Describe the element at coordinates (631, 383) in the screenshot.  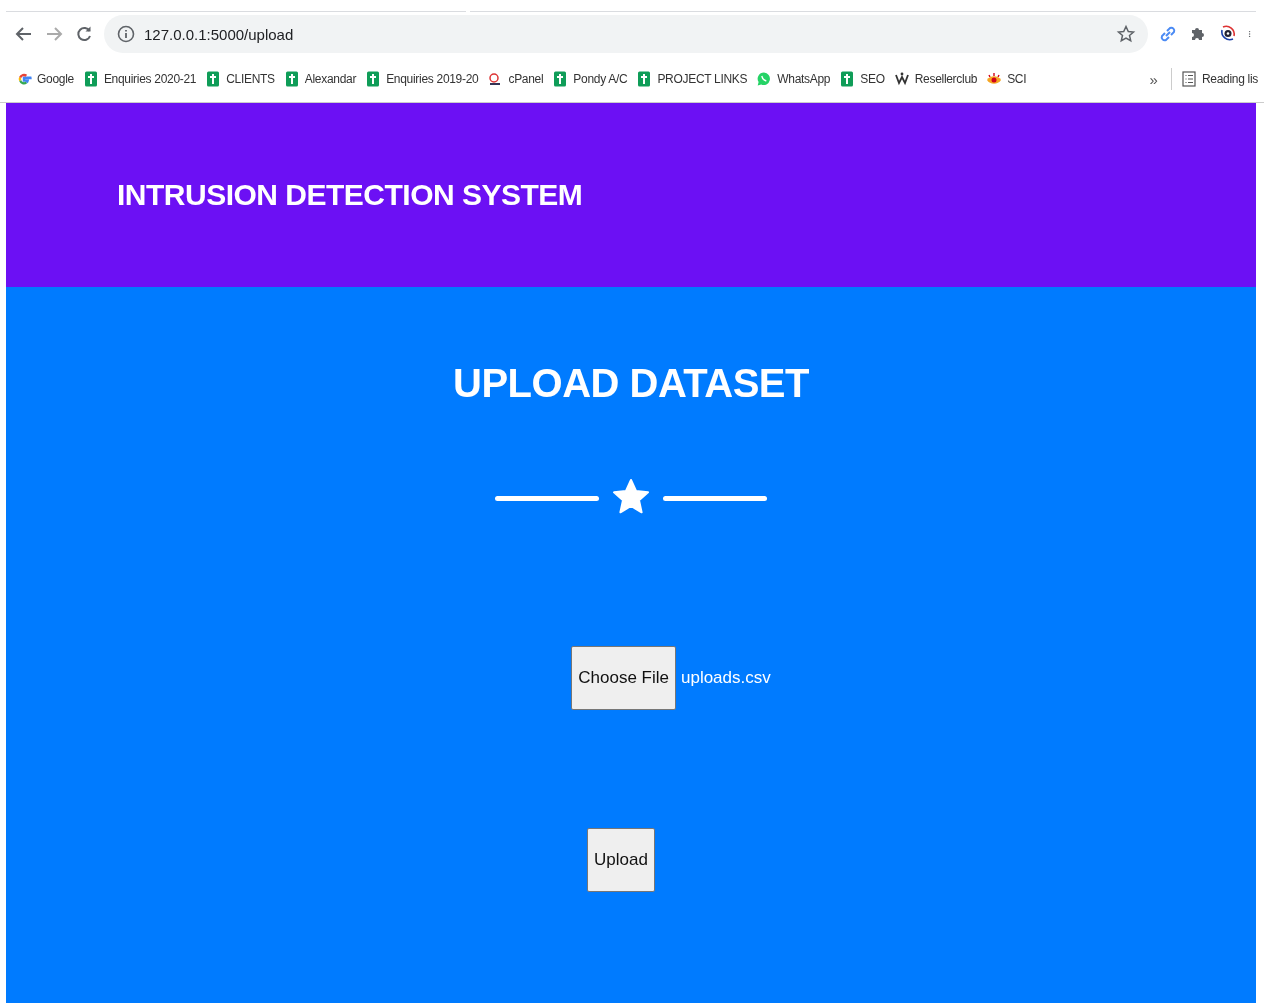
I see `section-heading: UPLOAD DATASET` at that location.